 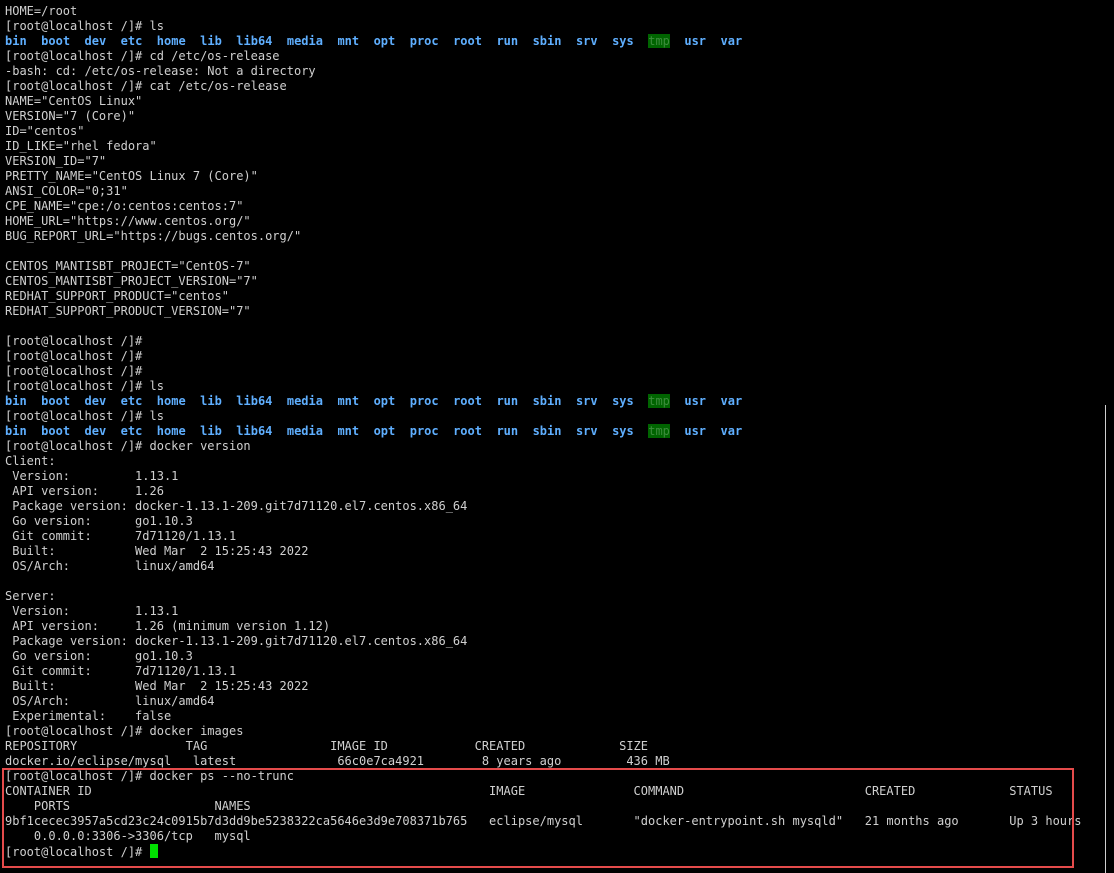 I want to click on terminal-line: Server:, so click(x=30, y=596).